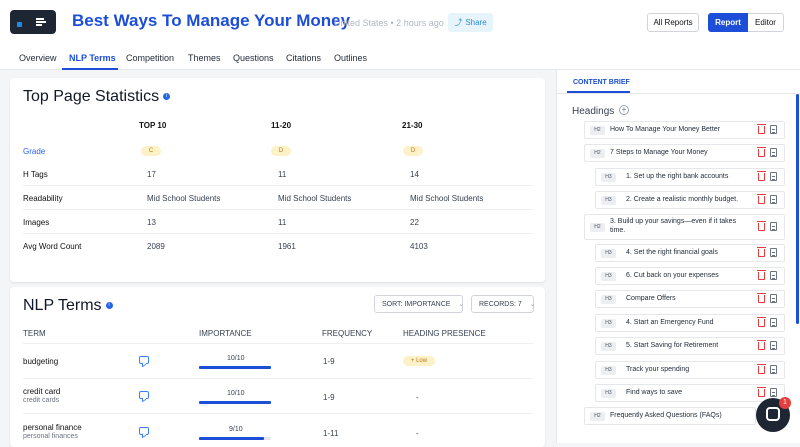  I want to click on term-name: budgeting, so click(41, 361).